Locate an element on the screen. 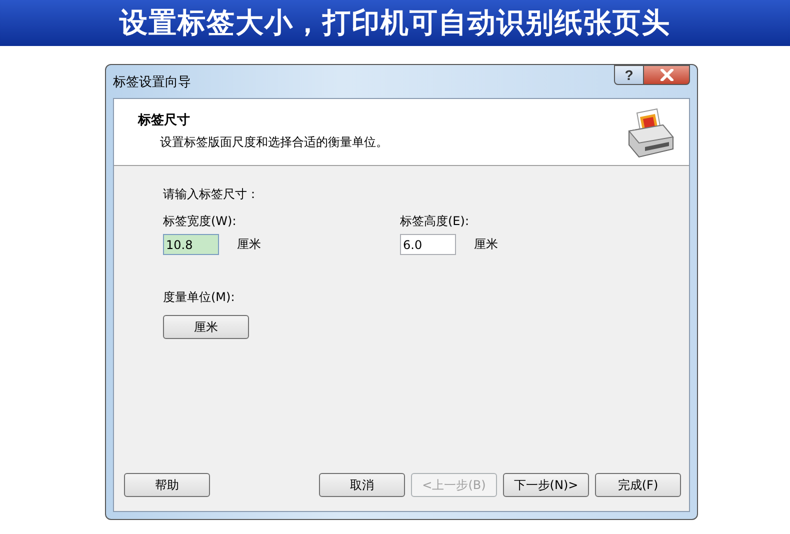  field-label: 标签宽度(W): is located at coordinates (200, 221).